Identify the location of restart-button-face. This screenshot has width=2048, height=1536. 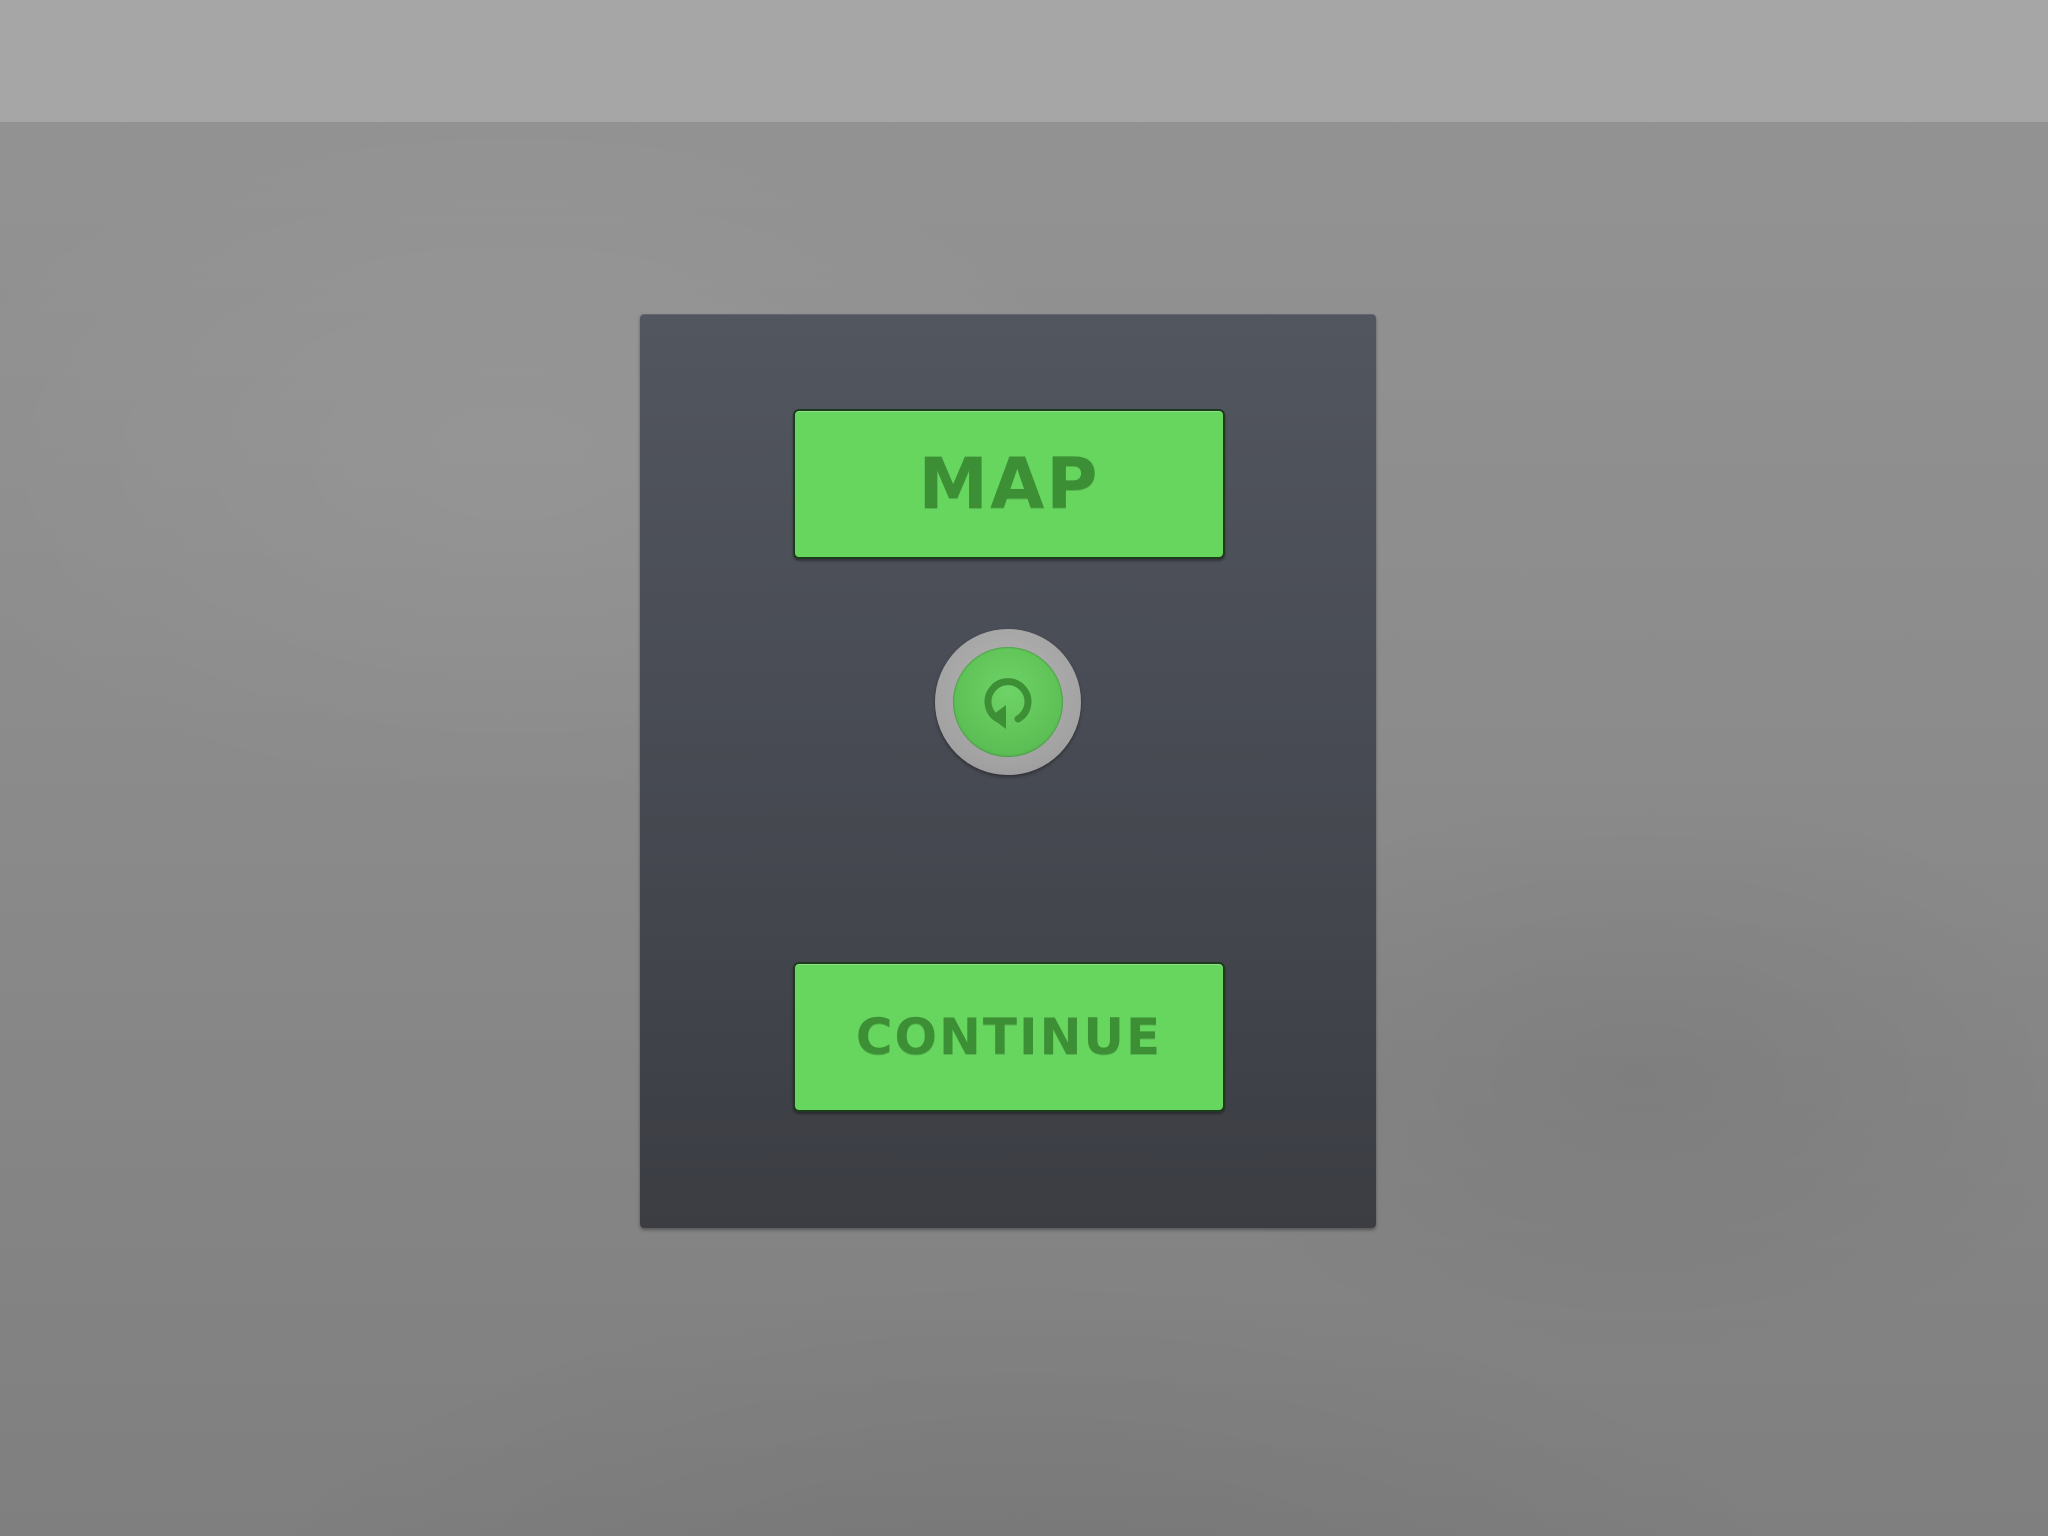
(1008, 702).